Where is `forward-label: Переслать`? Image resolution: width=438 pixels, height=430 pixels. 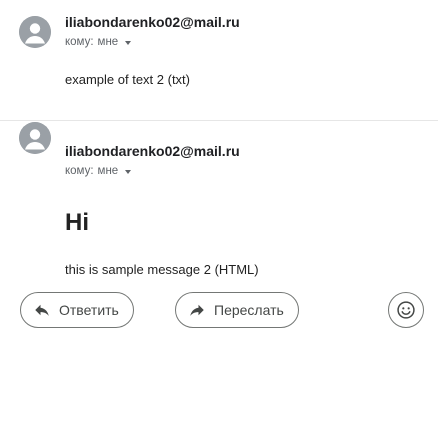
forward-label: Переслать is located at coordinates (249, 310).